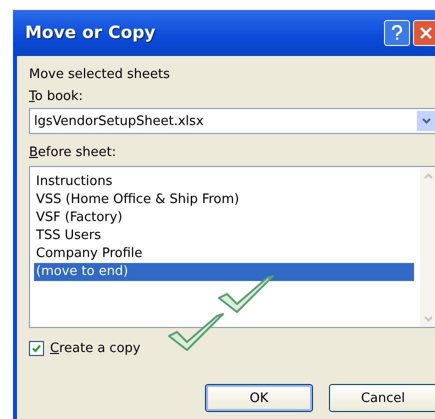 The height and width of the screenshot is (419, 435). Describe the element at coordinates (224, 254) in the screenshot. I see `sheet-list-item: Company Profile` at that location.